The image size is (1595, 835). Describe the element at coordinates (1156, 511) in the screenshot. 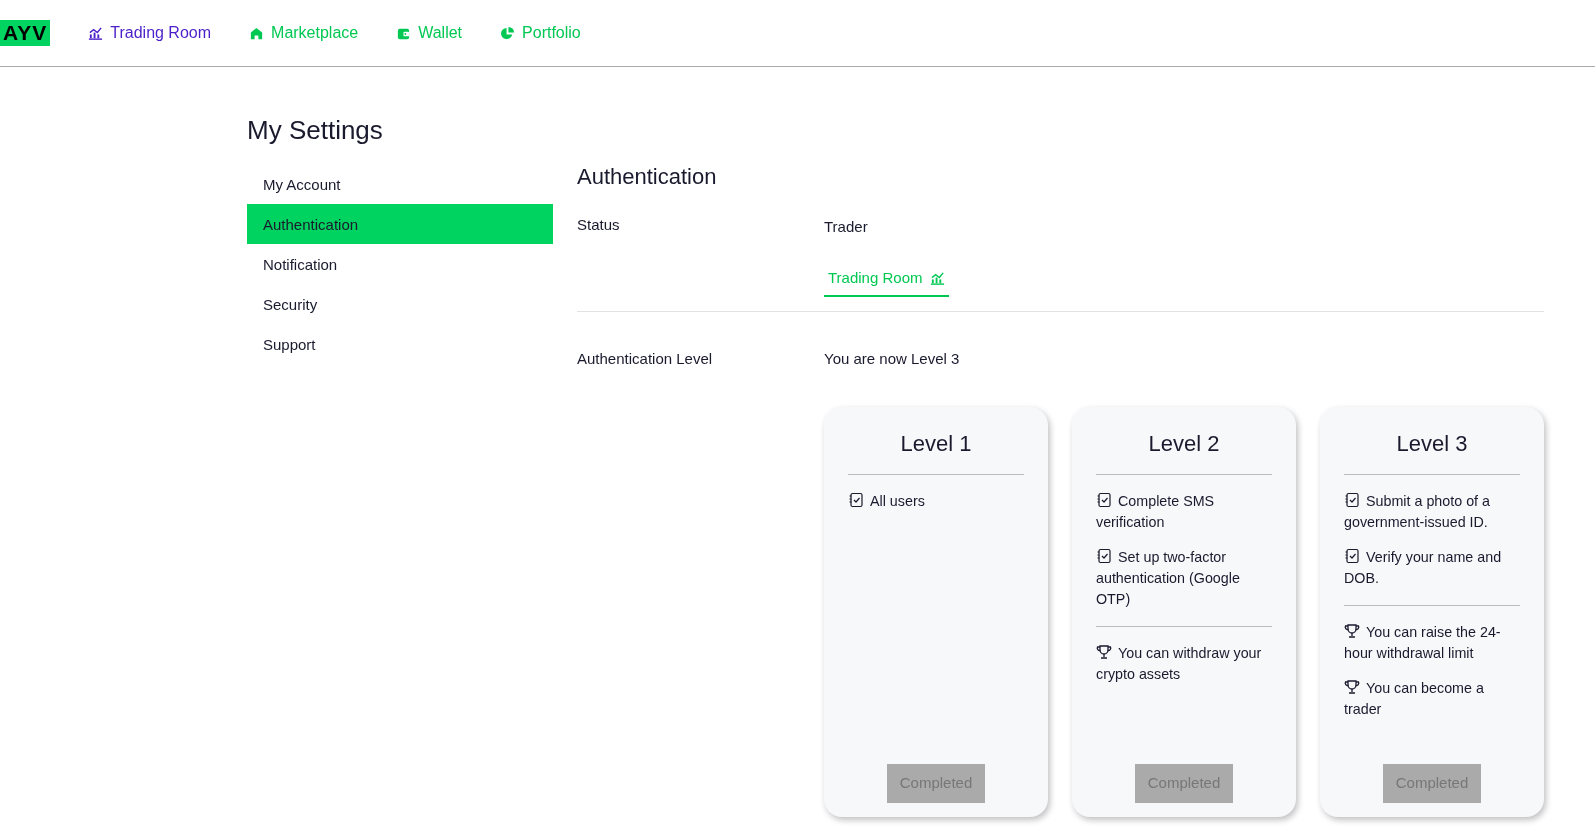

I see `list-item: Complete SMS verification` at that location.